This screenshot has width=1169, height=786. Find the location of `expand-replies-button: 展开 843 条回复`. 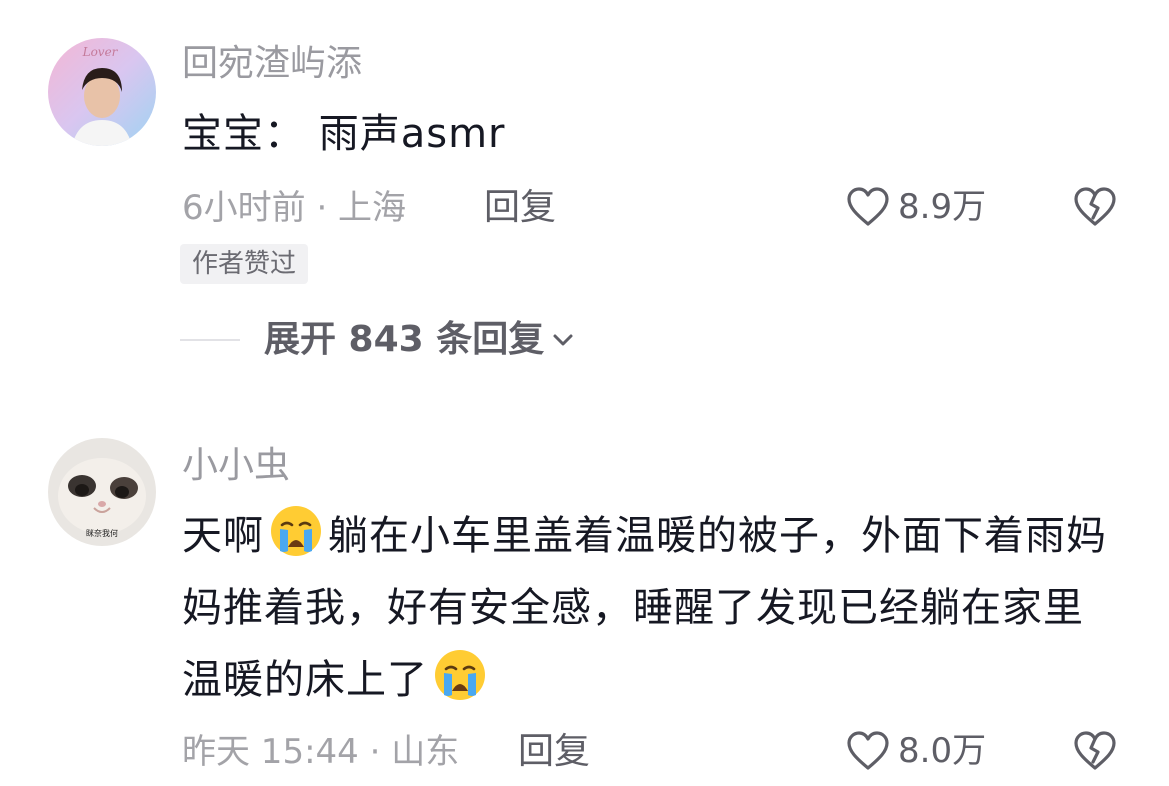

expand-replies-button: 展开 843 条回复 is located at coordinates (377, 340).